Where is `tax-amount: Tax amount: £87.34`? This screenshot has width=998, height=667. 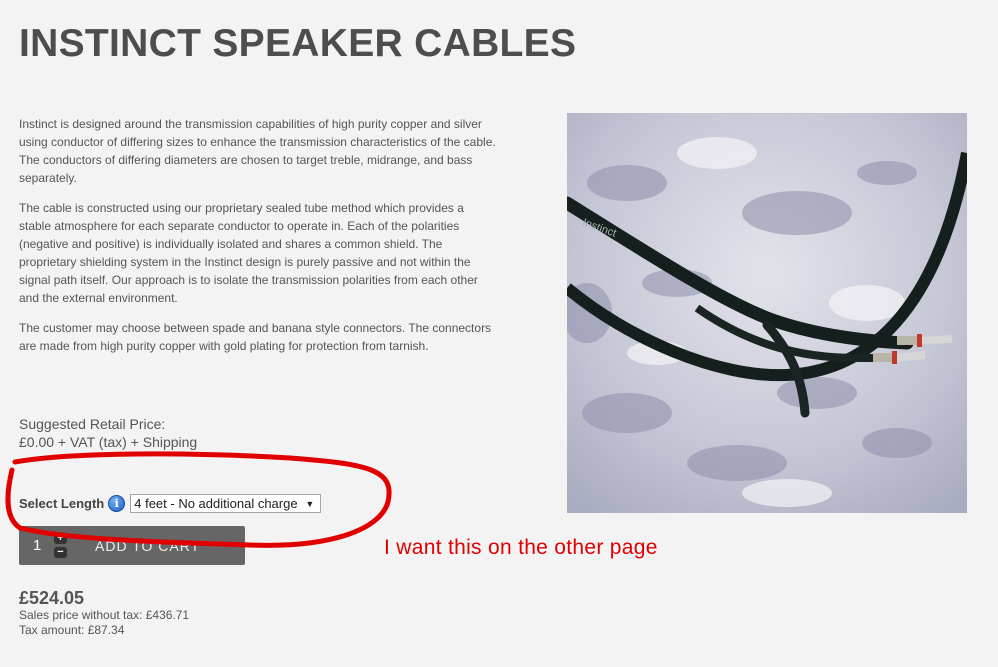 tax-amount: Tax amount: £87.34 is located at coordinates (72, 630).